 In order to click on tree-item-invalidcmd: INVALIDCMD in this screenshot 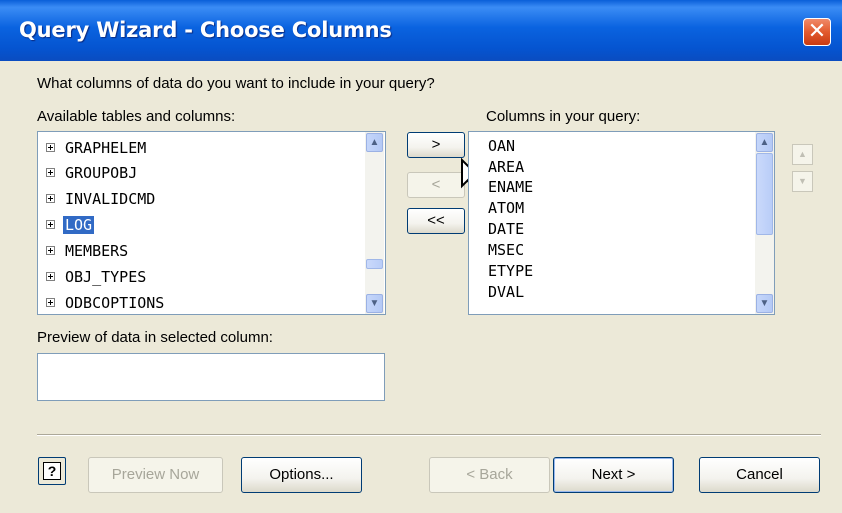, I will do `click(101, 199)`.